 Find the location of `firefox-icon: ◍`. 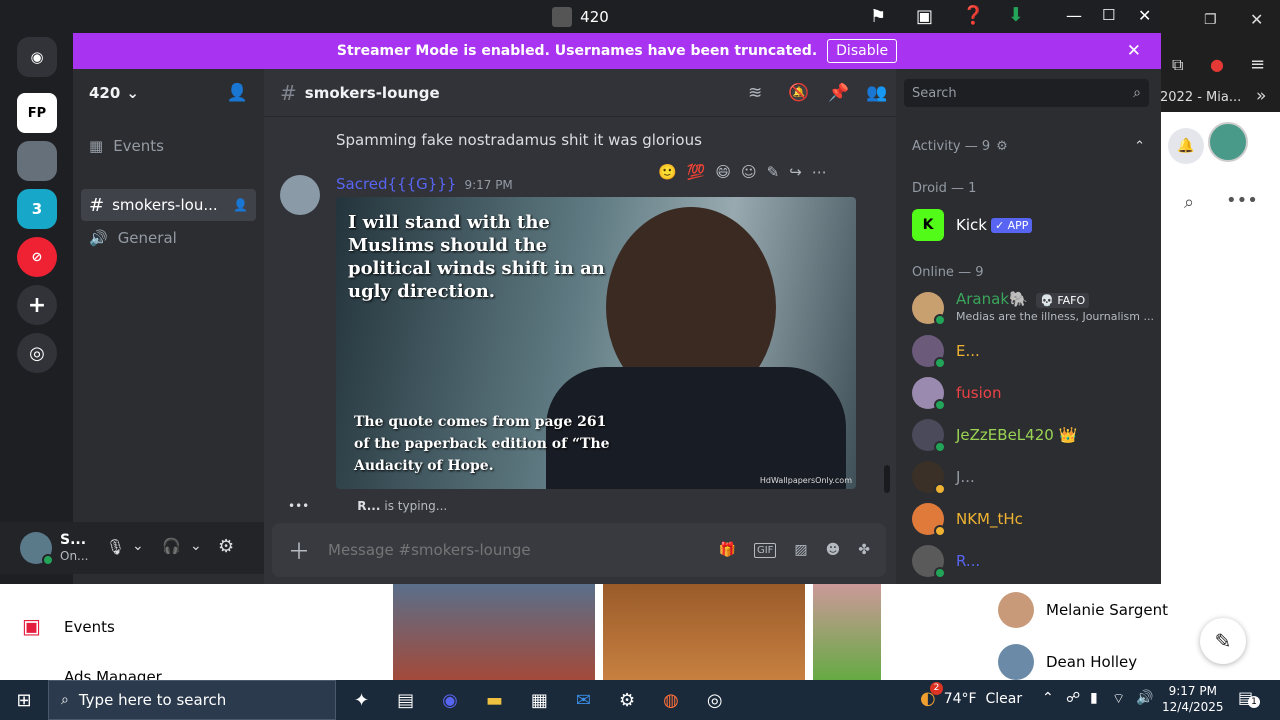

firefox-icon: ◍ is located at coordinates (671, 700).